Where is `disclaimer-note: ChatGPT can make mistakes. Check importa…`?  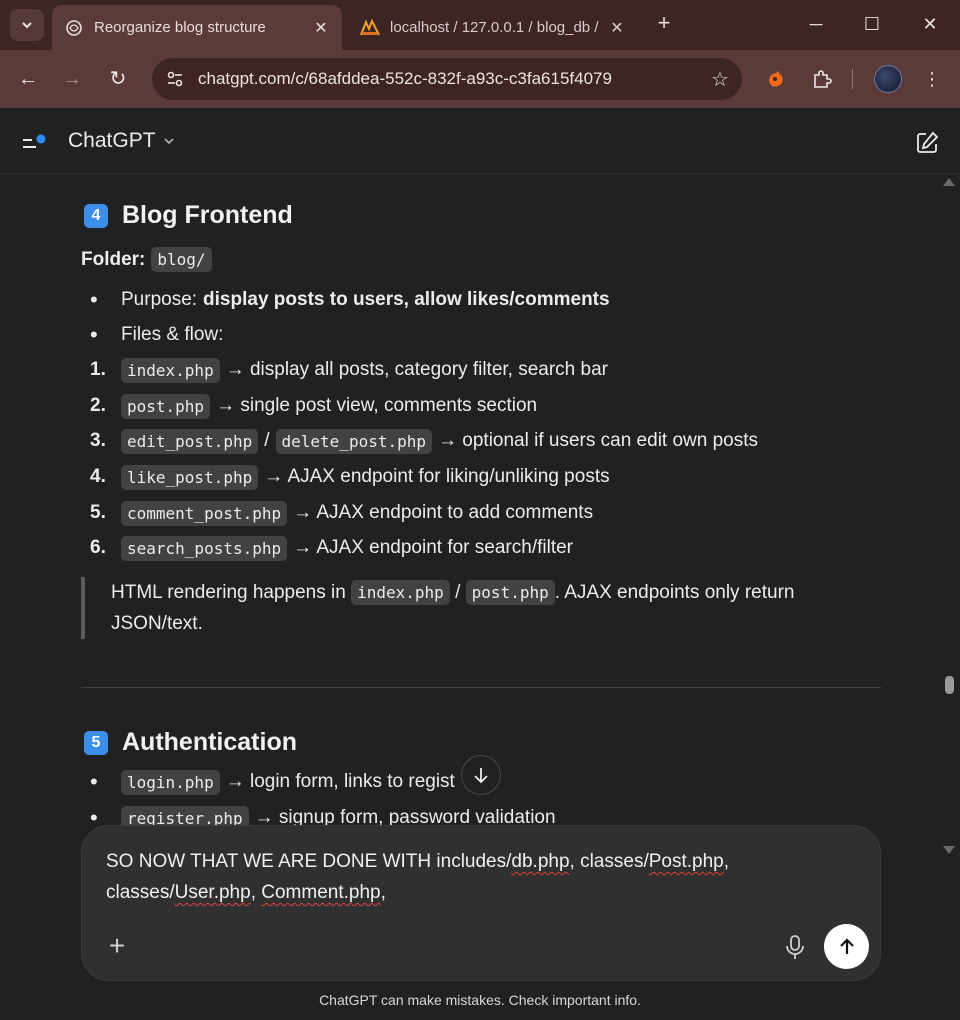 disclaimer-note: ChatGPT can make mistakes. Check importa… is located at coordinates (480, 1000).